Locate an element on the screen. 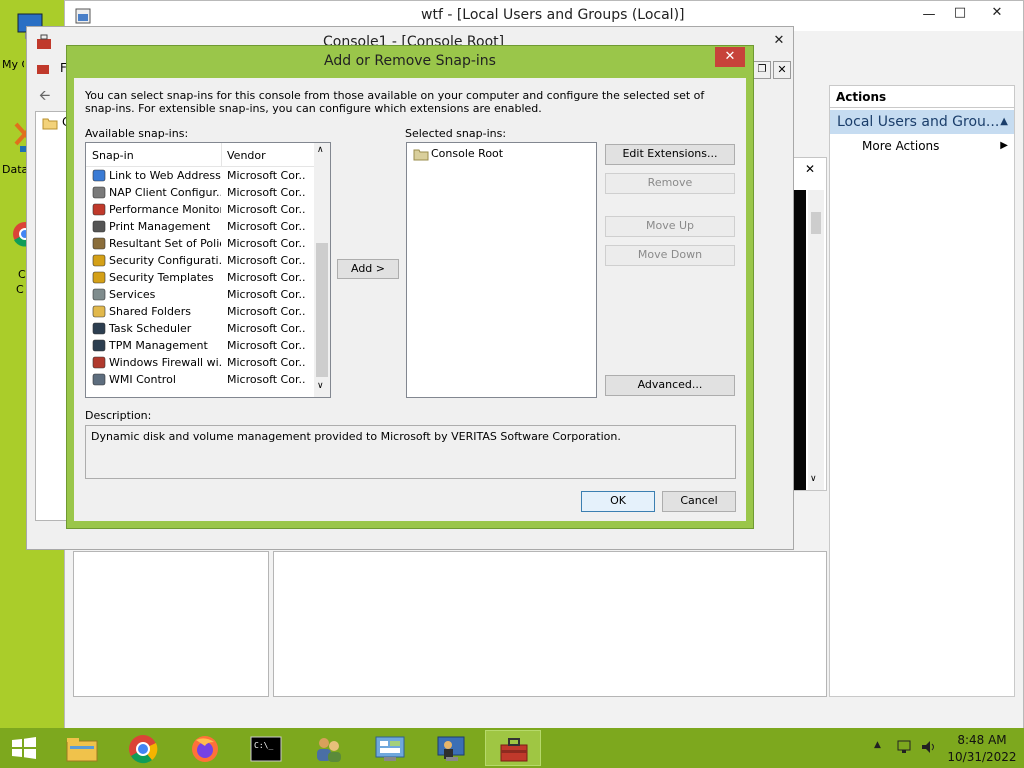 Image resolution: width=1024 pixels, height=768 pixels. wmi-icon is located at coordinates (99, 379).